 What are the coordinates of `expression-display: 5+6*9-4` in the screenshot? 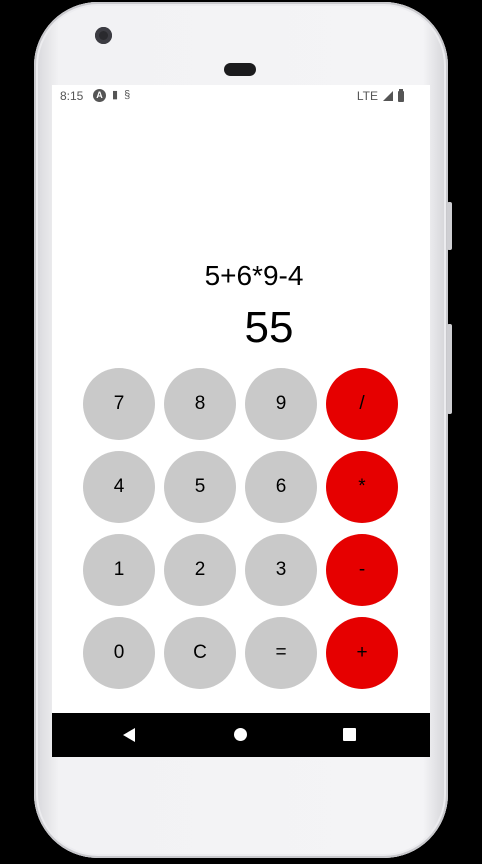 It's located at (254, 275).